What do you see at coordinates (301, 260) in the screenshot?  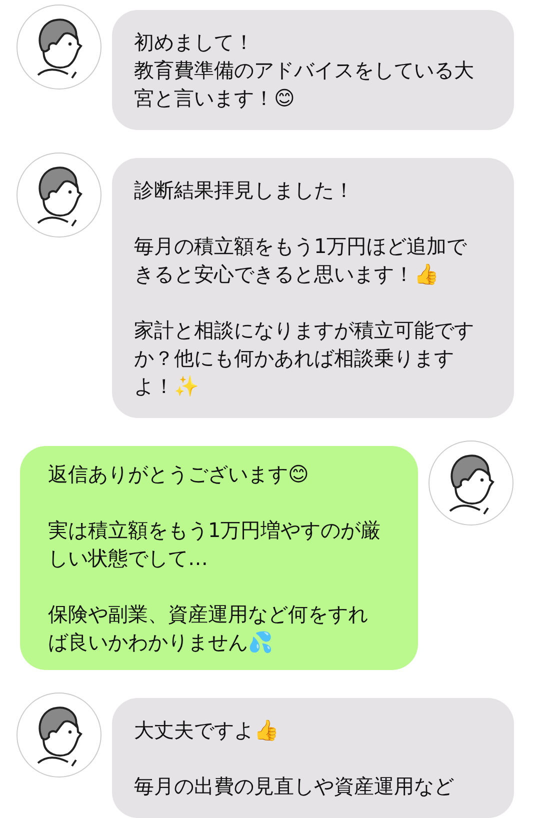 I see `message-text: 毎月の積立額をもう1万円ほど追加で きると安心できると思います！👍` at bounding box center [301, 260].